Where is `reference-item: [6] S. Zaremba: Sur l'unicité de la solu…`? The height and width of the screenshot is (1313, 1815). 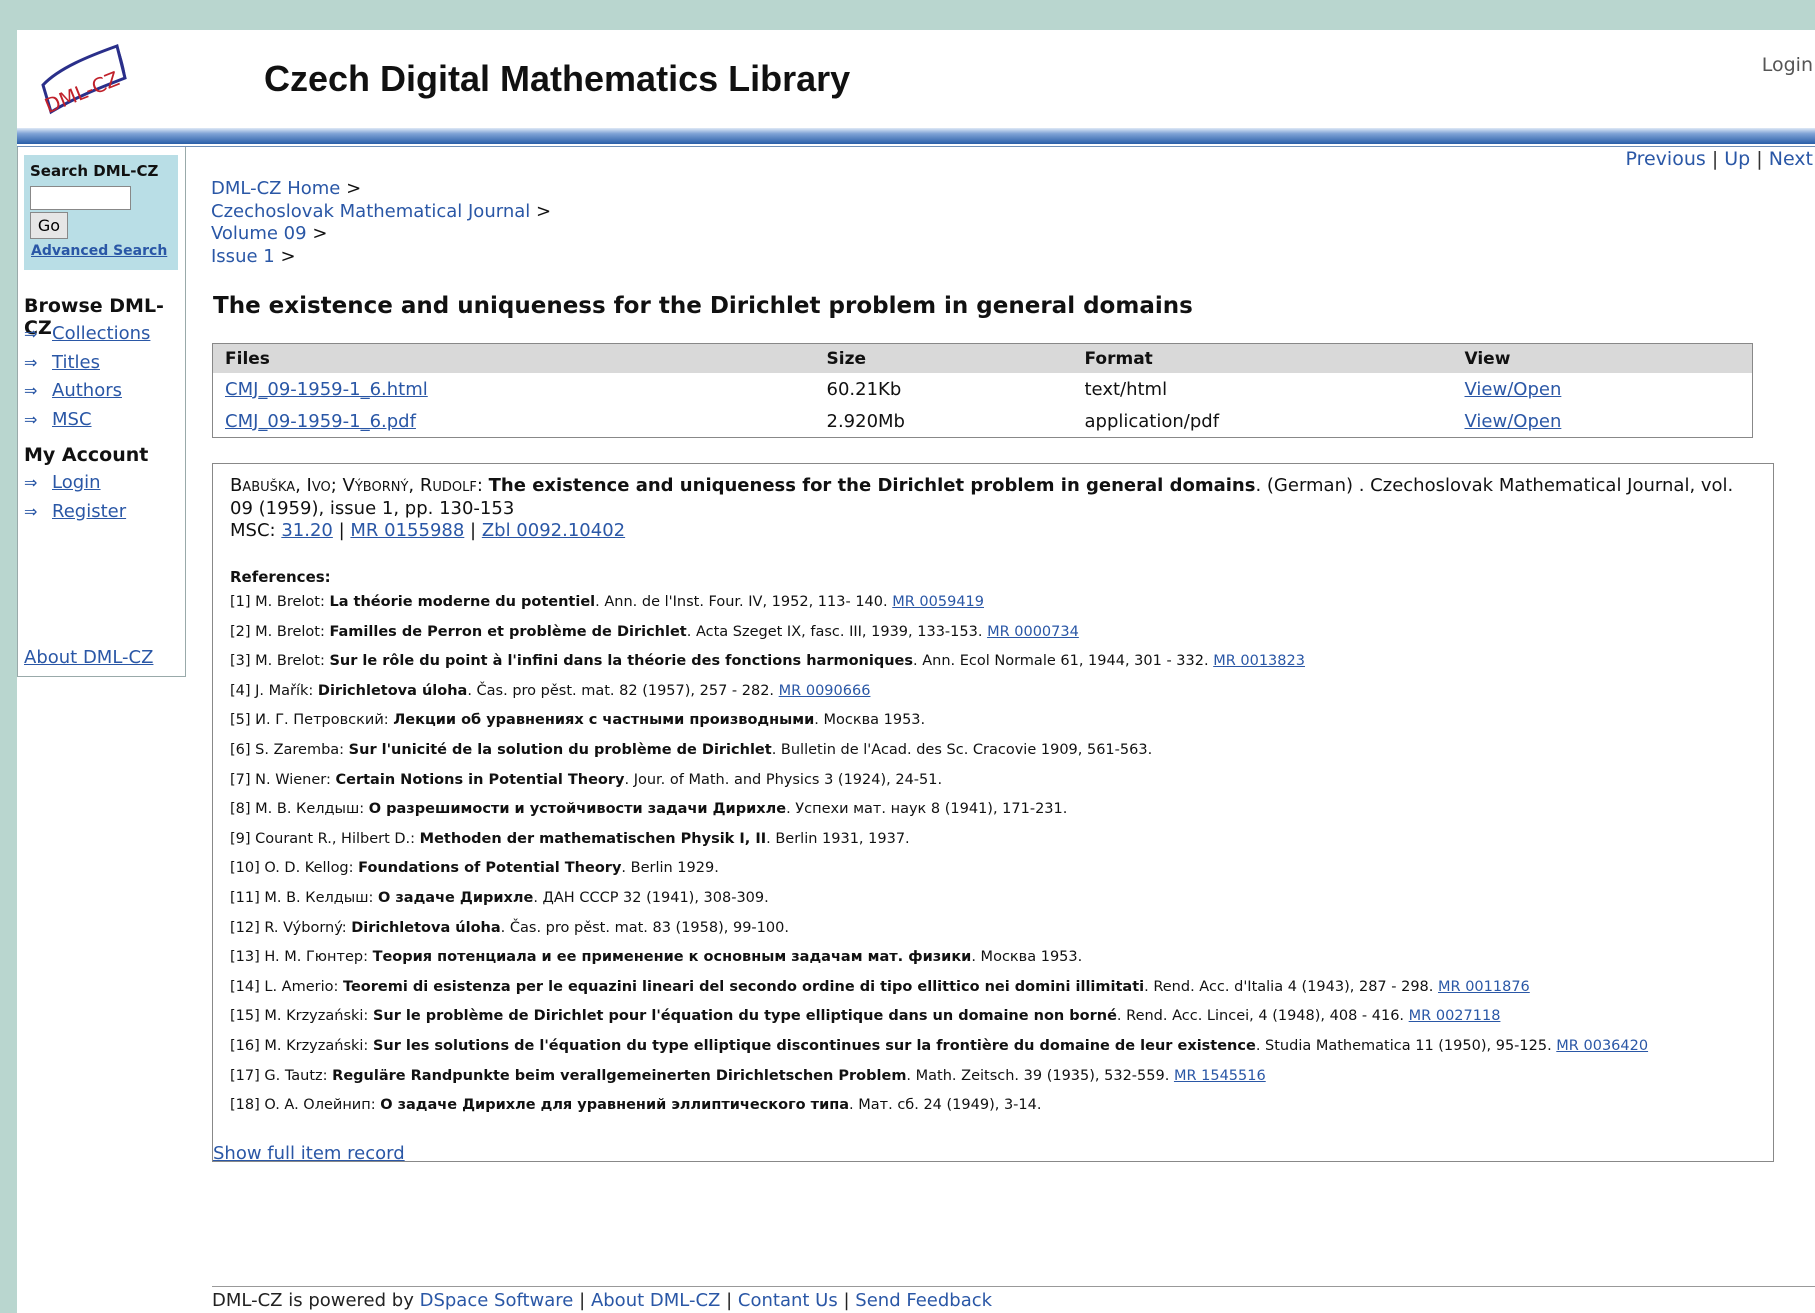
reference-item: [6] S. Zaremba: Sur l'unicité de la solu… is located at coordinates (939, 757).